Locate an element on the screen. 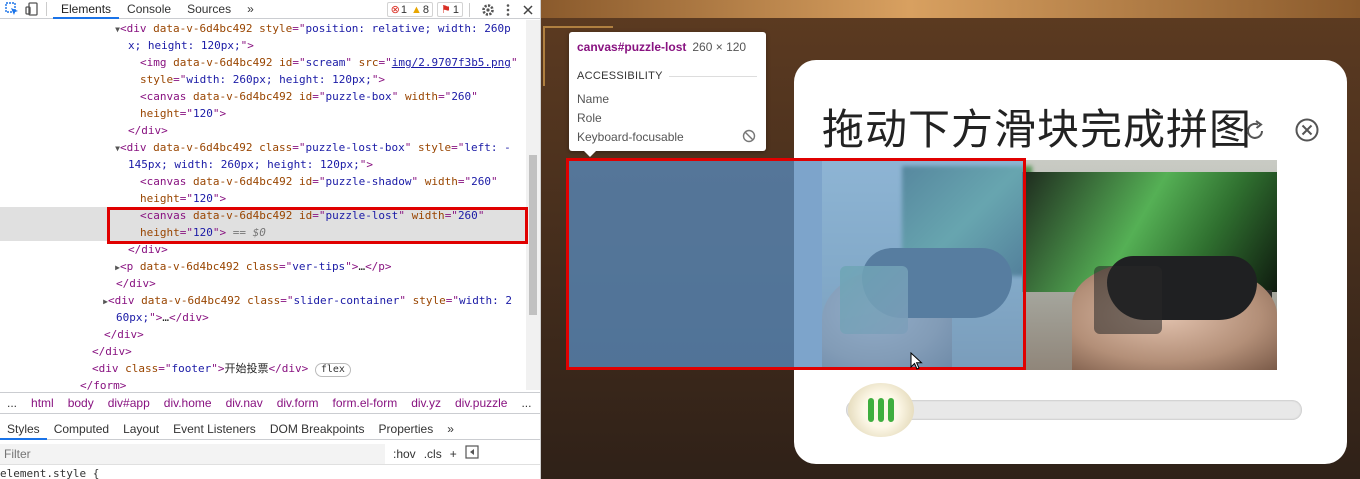 Image resolution: width=1360 pixels, height=479 pixels. breadcrumb-item: div#app is located at coordinates (129, 403).